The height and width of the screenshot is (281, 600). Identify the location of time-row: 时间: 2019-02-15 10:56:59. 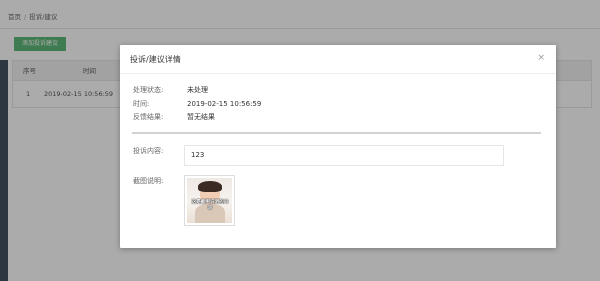
(197, 105).